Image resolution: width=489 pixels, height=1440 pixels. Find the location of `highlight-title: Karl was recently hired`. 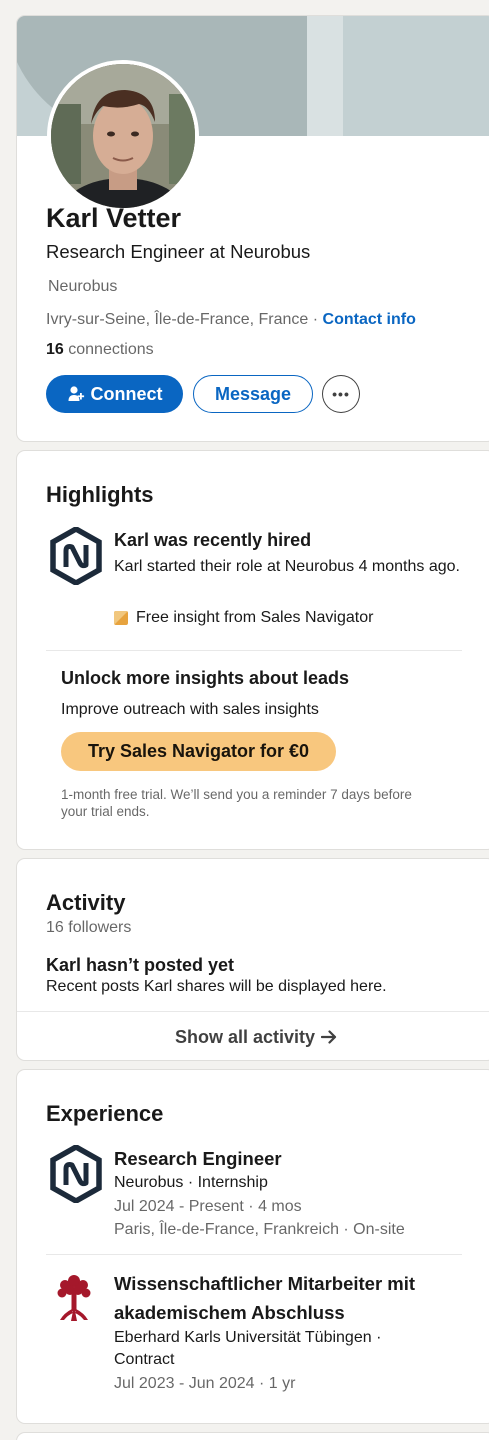

highlight-title: Karl was recently hired is located at coordinates (213, 540).